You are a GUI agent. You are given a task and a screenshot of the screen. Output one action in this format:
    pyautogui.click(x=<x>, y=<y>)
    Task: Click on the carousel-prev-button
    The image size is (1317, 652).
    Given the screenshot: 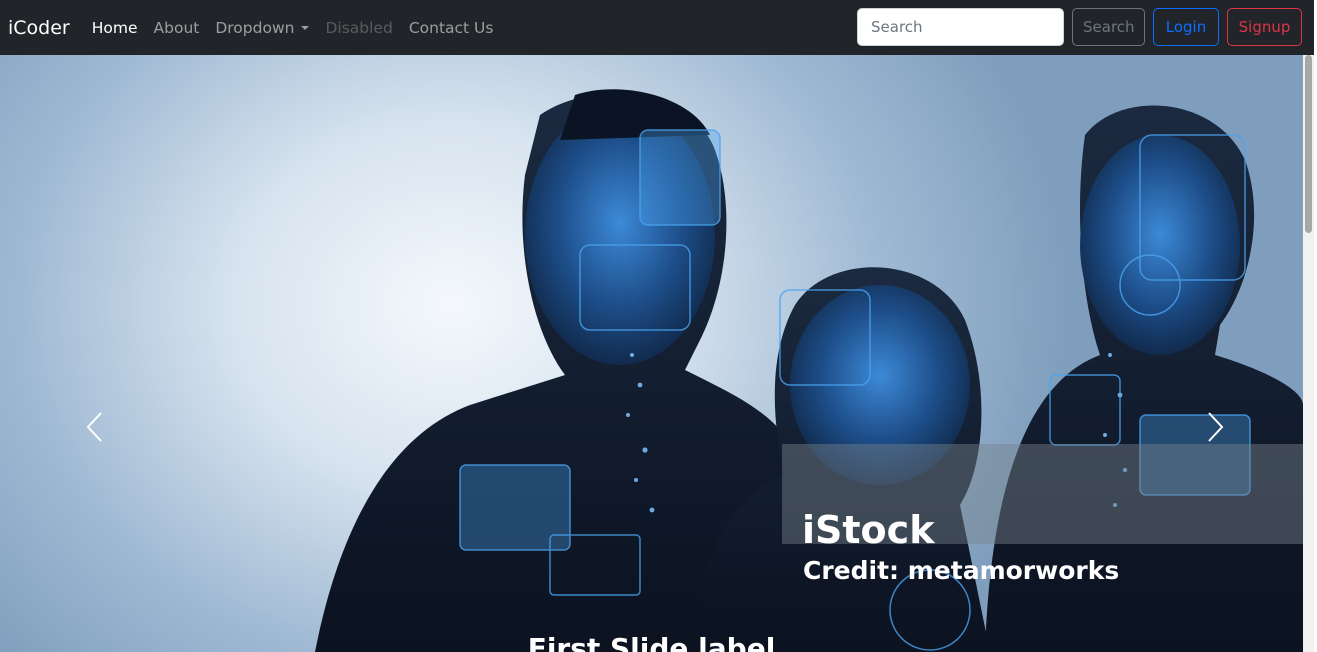 What is the action you would take?
    pyautogui.click(x=95, y=427)
    